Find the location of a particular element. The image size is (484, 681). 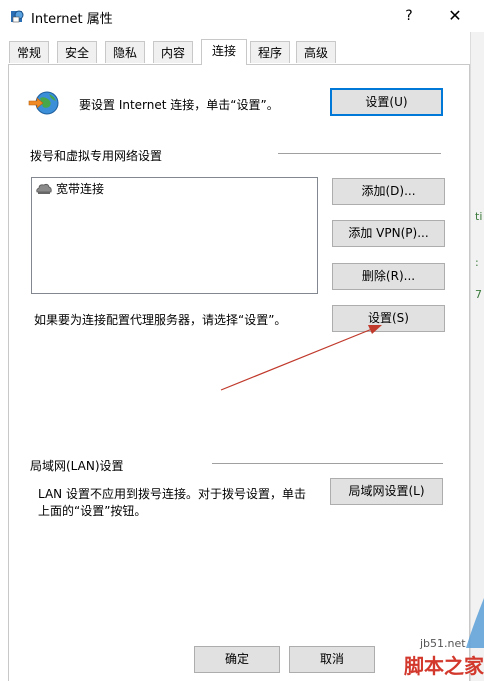

background-glyph: : is located at coordinates (477, 262).